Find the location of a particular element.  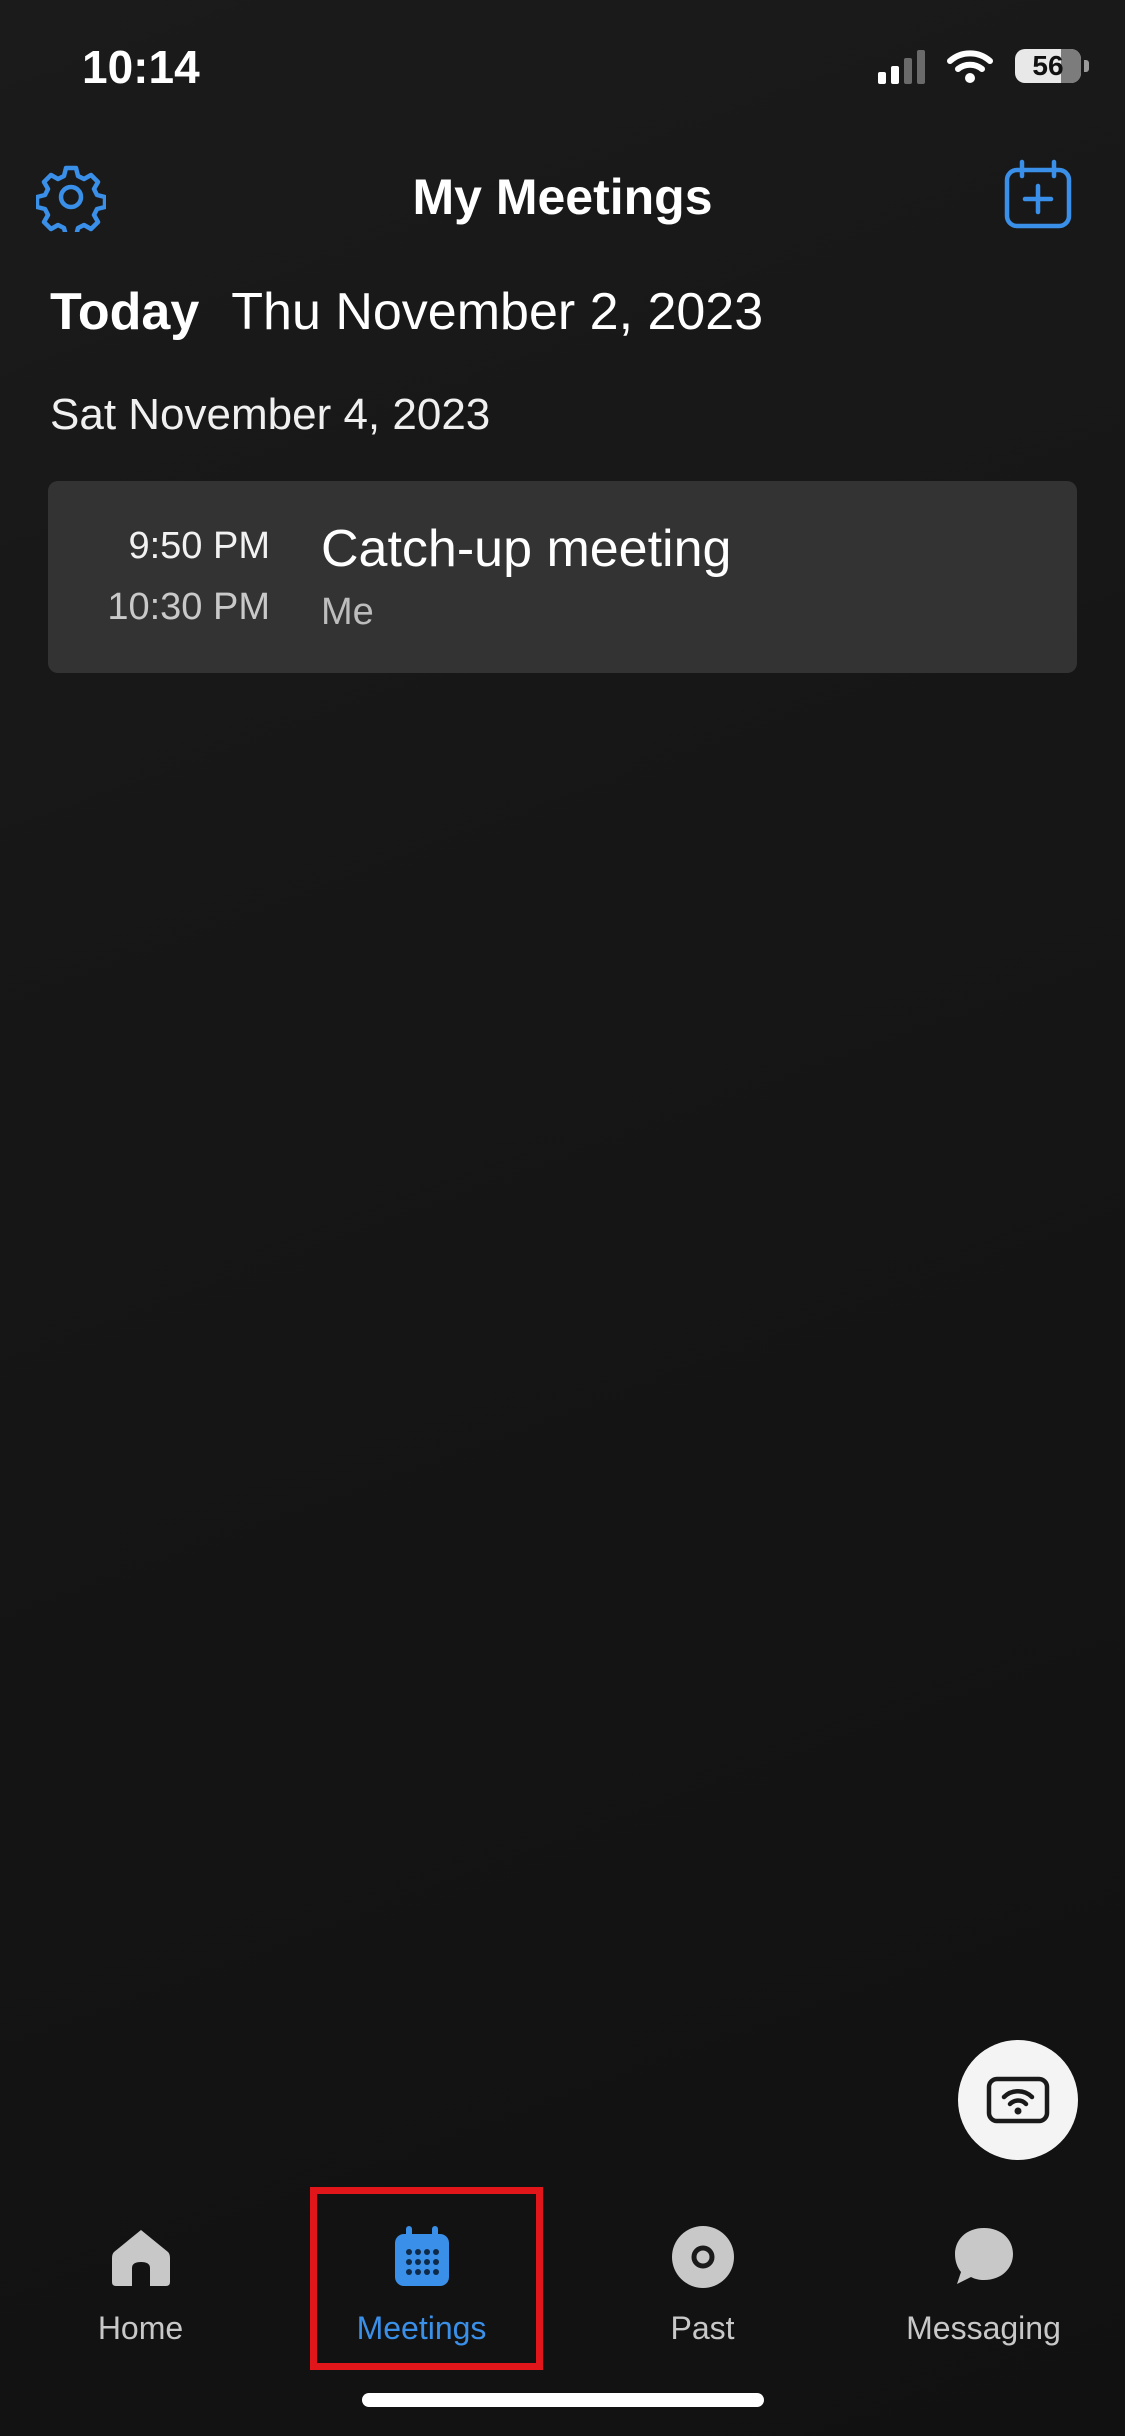

status-bar: 10:14 56 is located at coordinates (562, 70).